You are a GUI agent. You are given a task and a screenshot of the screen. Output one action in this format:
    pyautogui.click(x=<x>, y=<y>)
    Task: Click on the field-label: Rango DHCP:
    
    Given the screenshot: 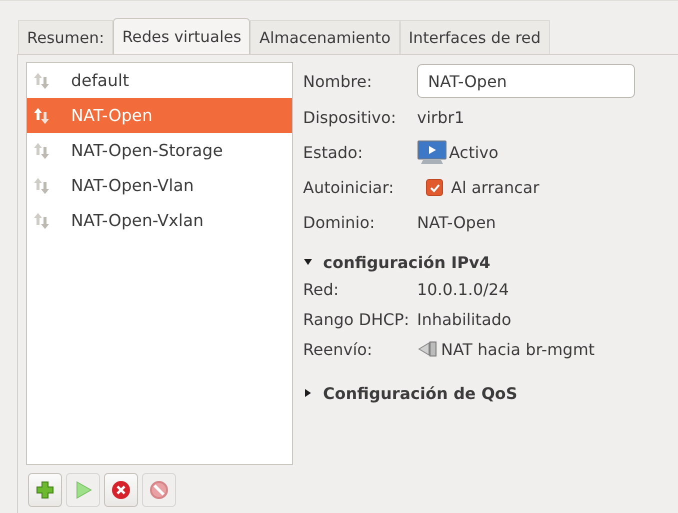 What is the action you would take?
    pyautogui.click(x=356, y=319)
    